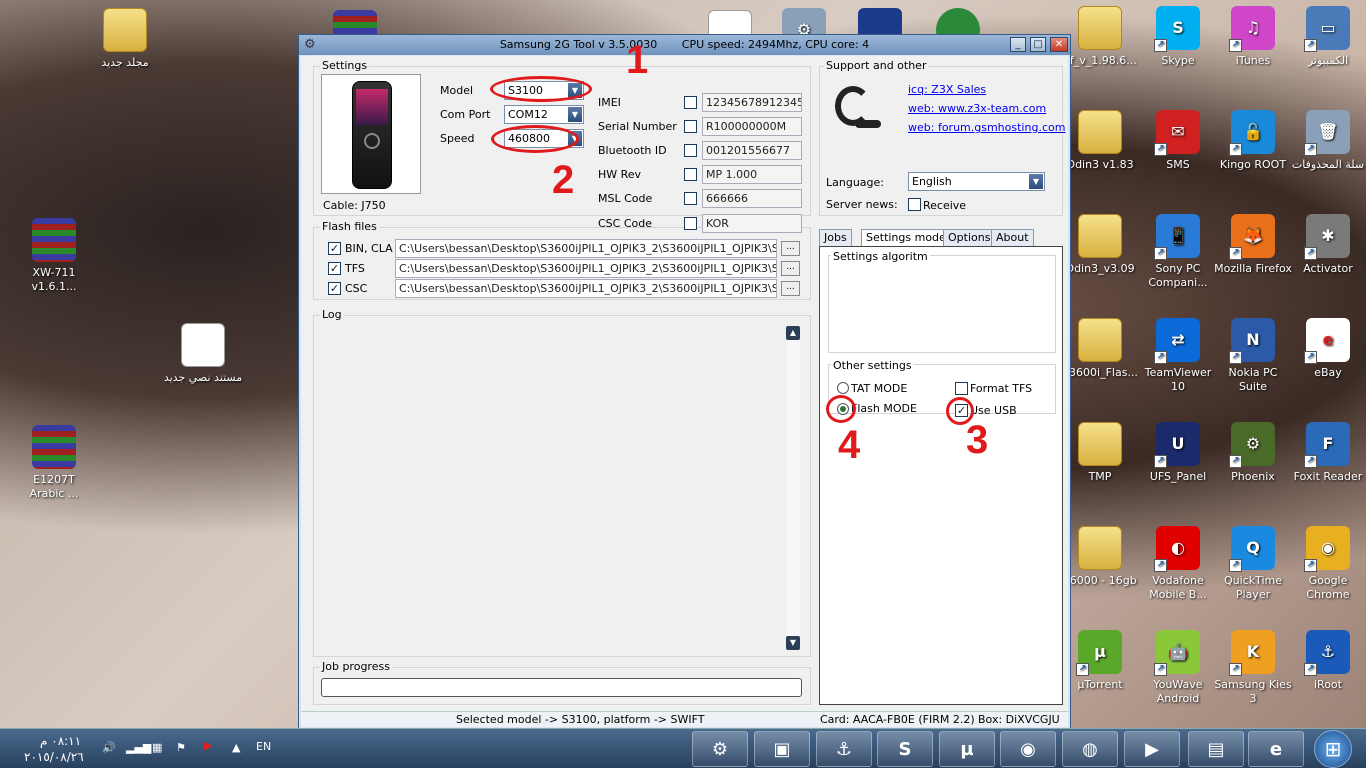 Image resolution: width=1366 pixels, height=768 pixels. I want to click on desktop-icon-odin3-v3-09: Odin3_v3.09, so click(1100, 245).